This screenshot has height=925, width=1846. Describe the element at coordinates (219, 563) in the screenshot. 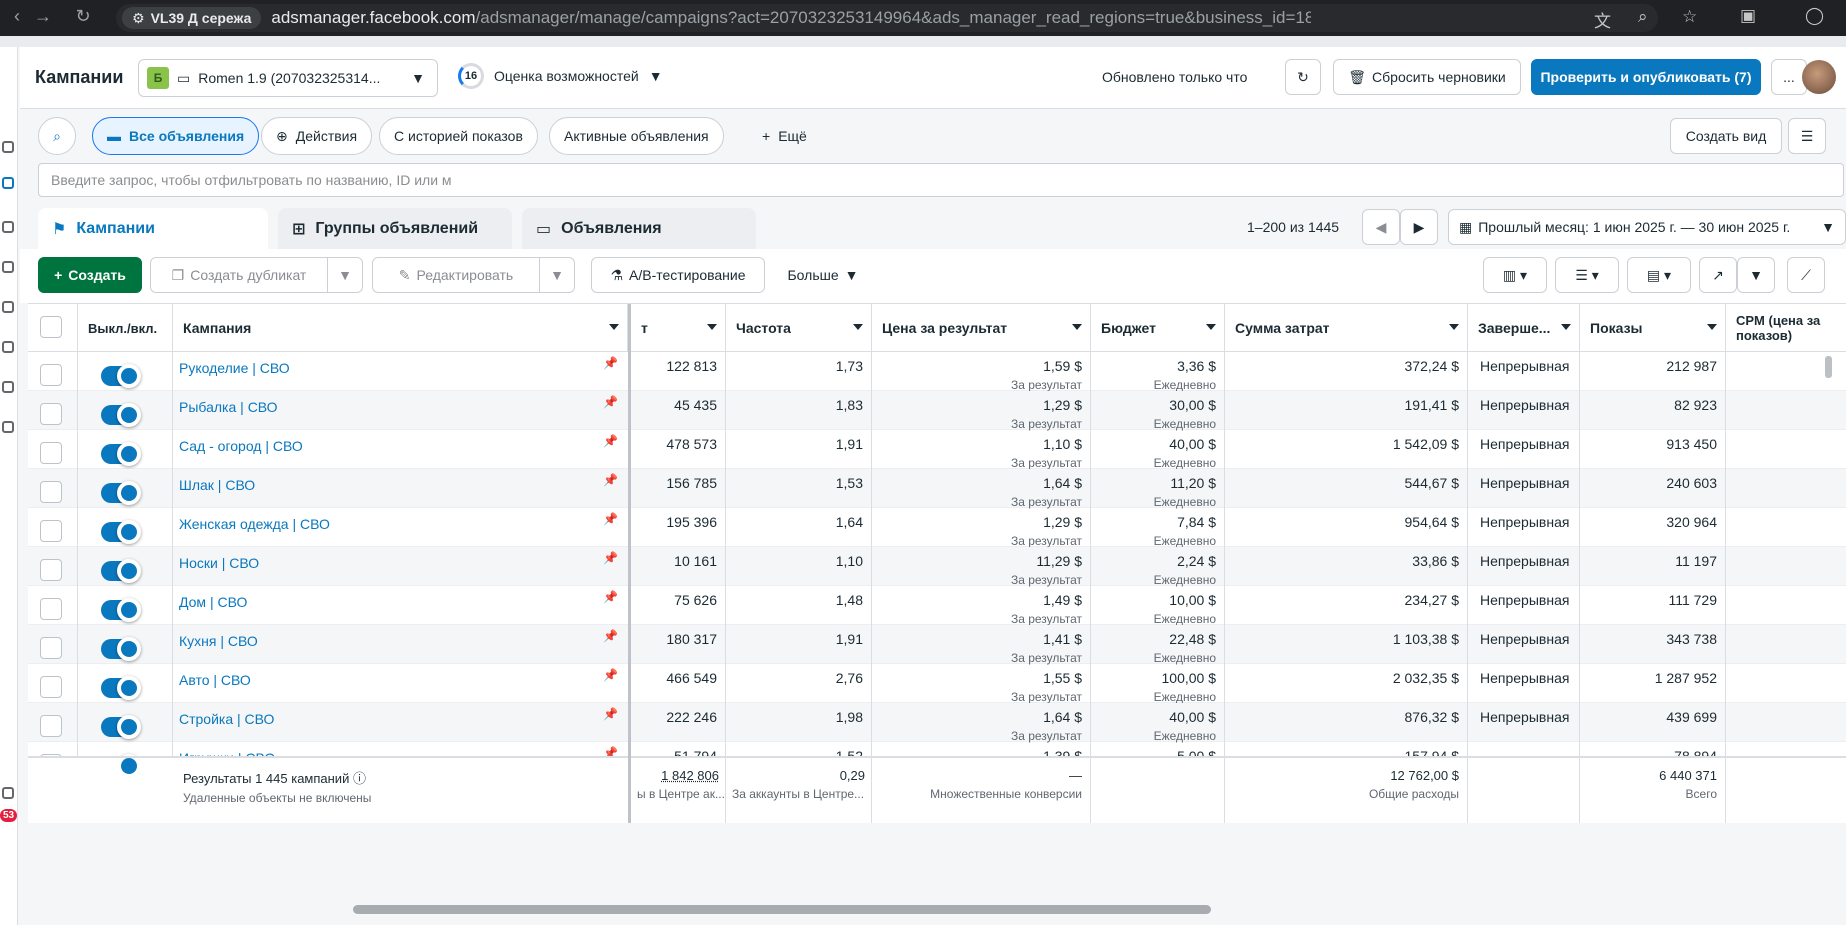

I see `campaign-name-link: Носки | СВО` at that location.